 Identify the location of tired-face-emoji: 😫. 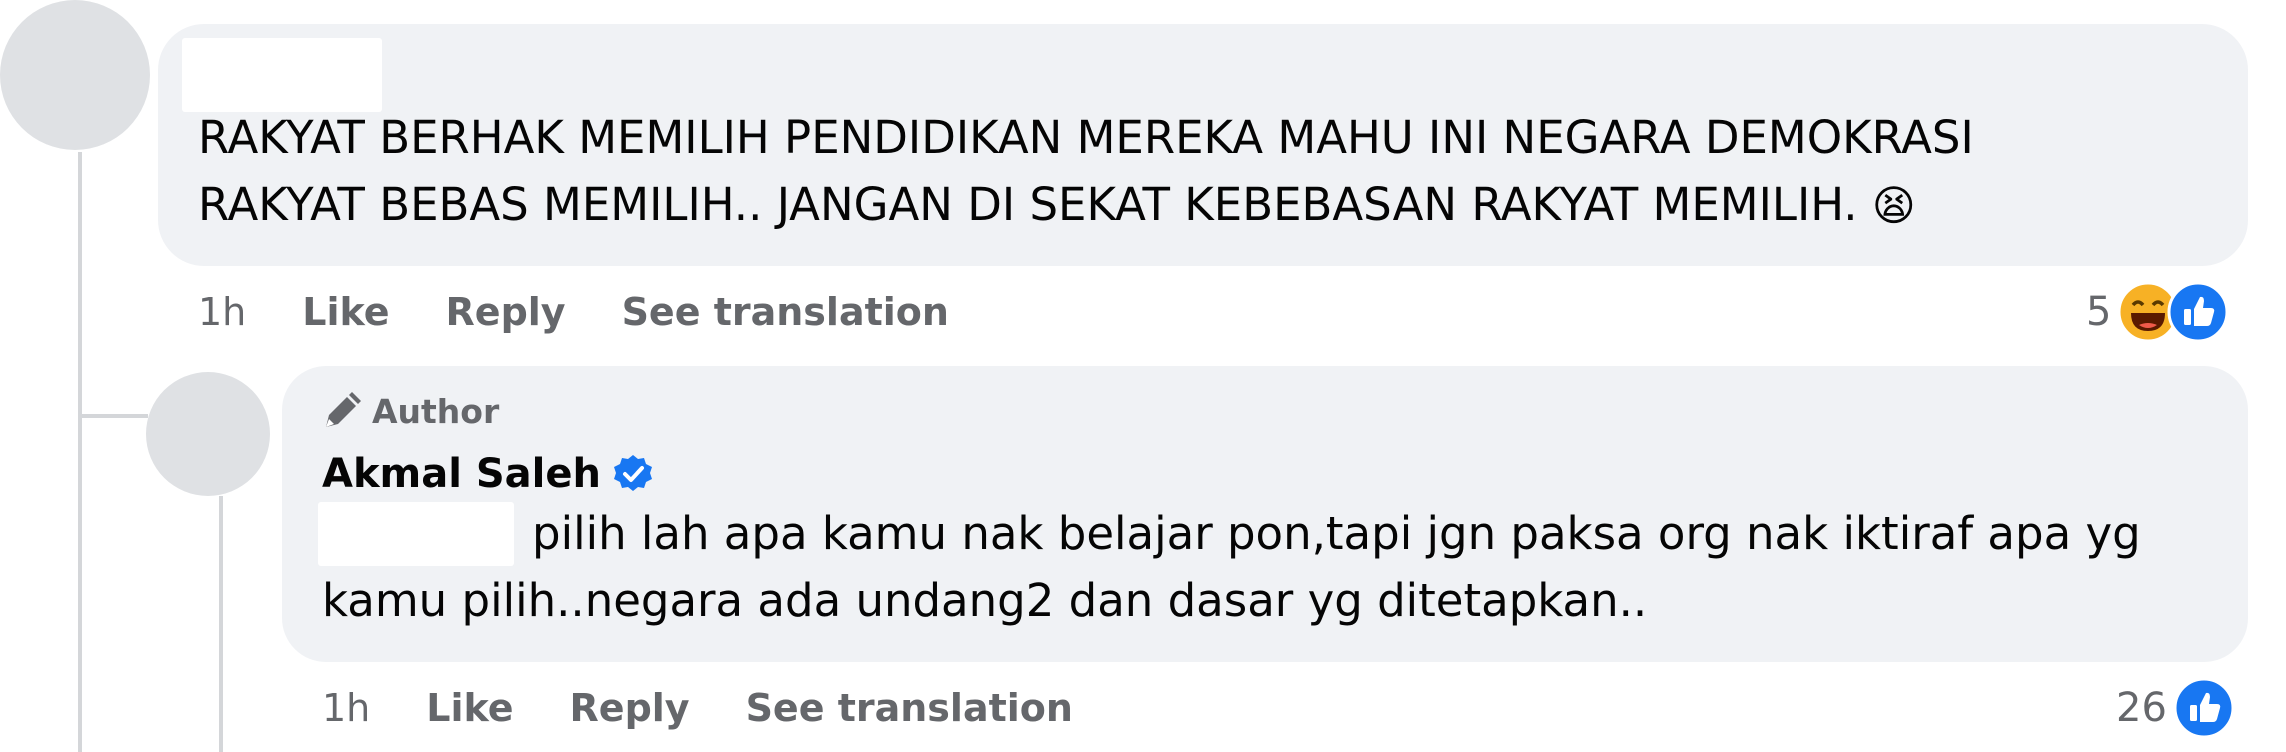
(1893, 205).